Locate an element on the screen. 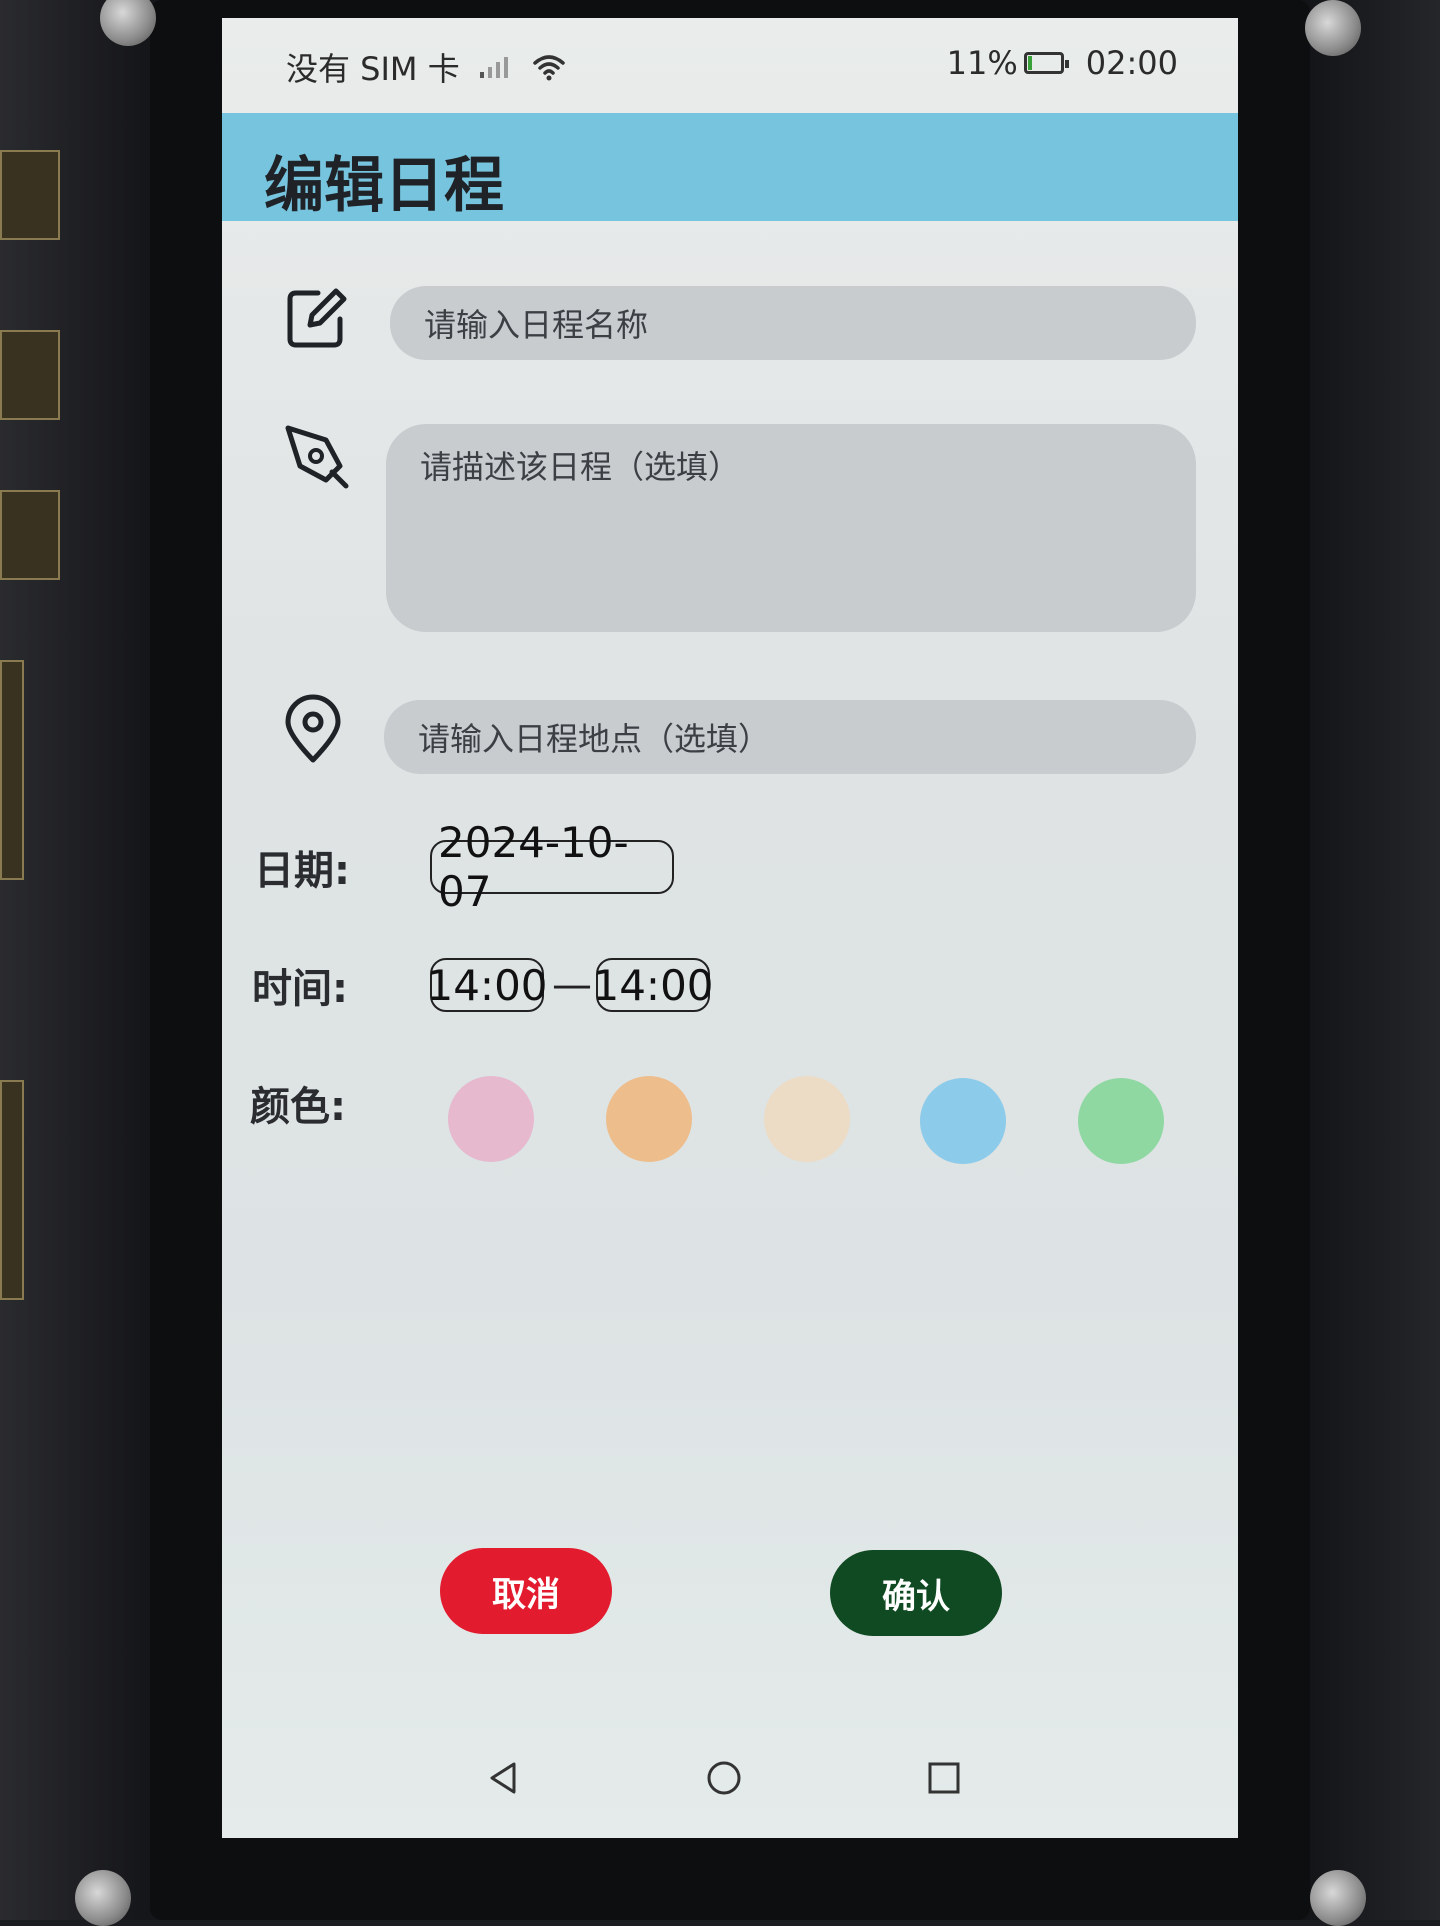 This screenshot has width=1440, height=1926. time-label: 时间: is located at coordinates (300, 989).